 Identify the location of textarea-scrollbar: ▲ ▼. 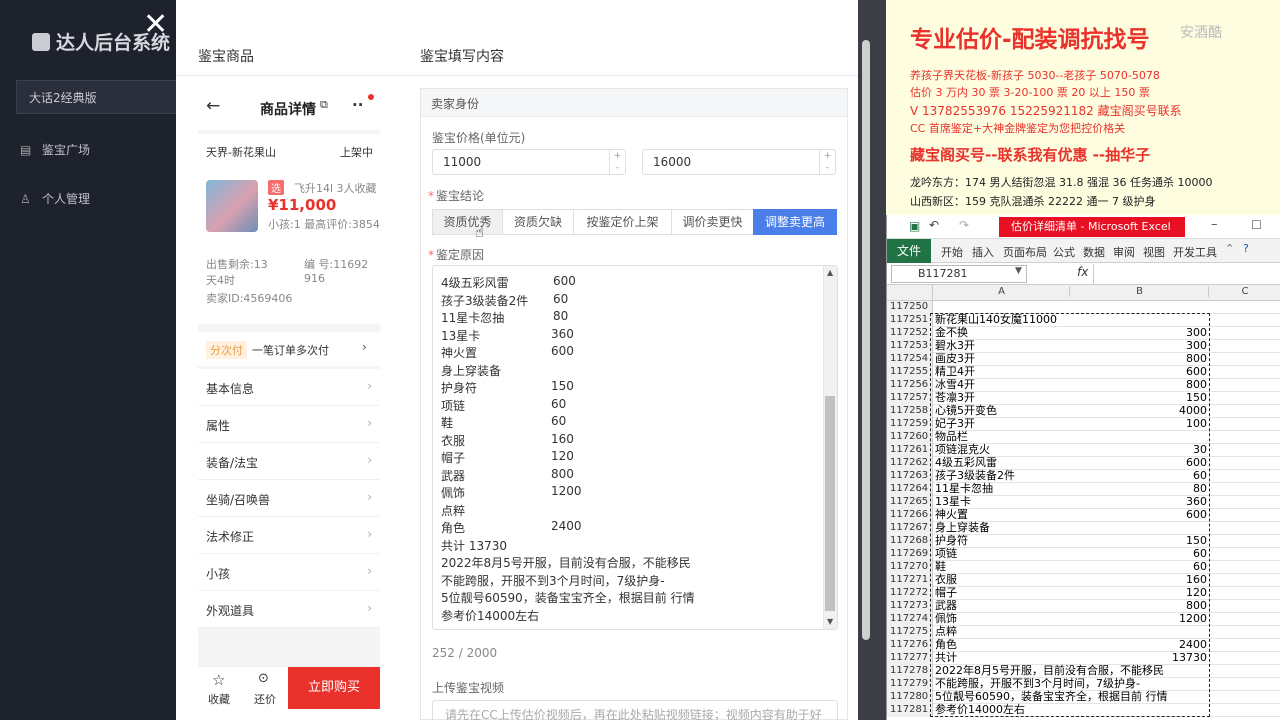
(830, 447).